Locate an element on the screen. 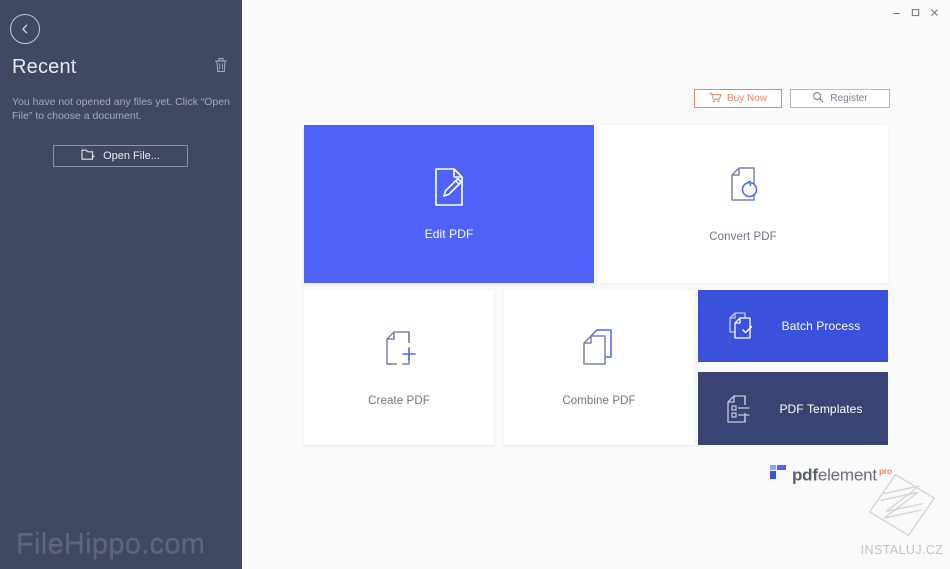 This screenshot has width=950, height=569. minimize-button is located at coordinates (896, 12).